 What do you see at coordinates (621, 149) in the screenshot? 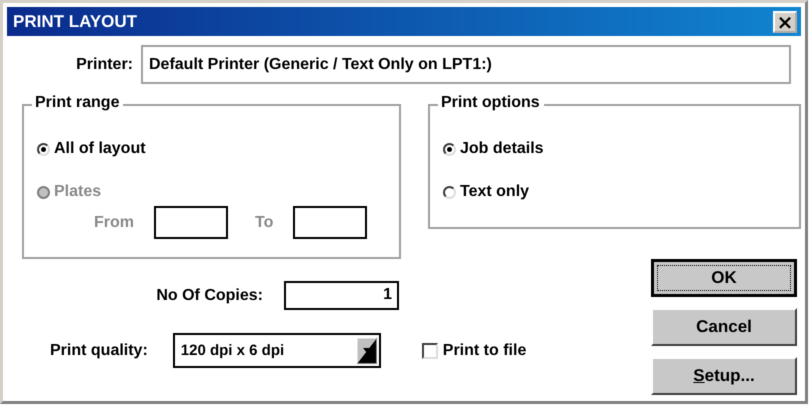
I see `radio-option: Job details` at bounding box center [621, 149].